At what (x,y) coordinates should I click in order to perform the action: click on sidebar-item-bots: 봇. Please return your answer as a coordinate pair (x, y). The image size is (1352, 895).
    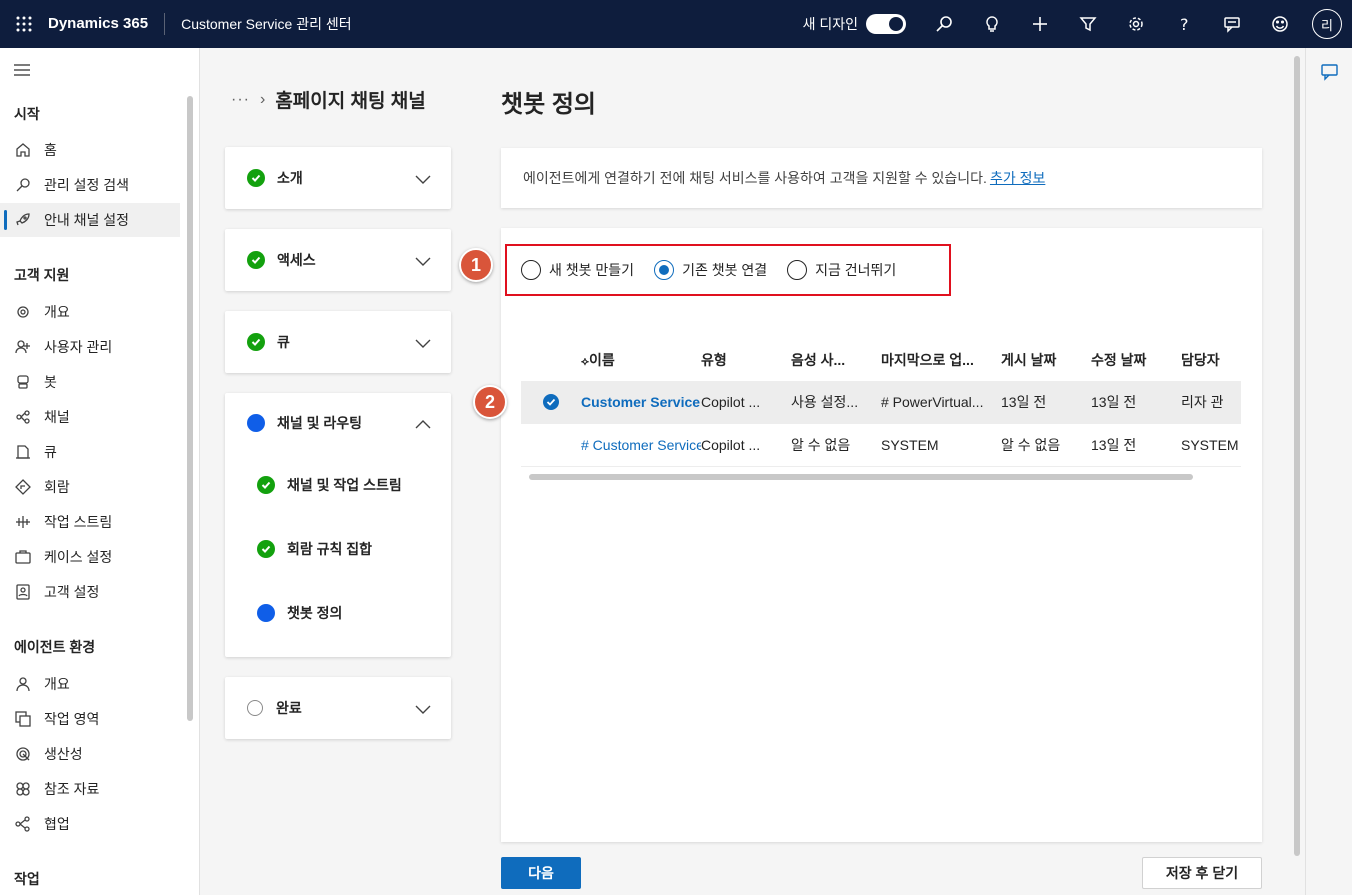
    Looking at the image, I should click on (90, 382).